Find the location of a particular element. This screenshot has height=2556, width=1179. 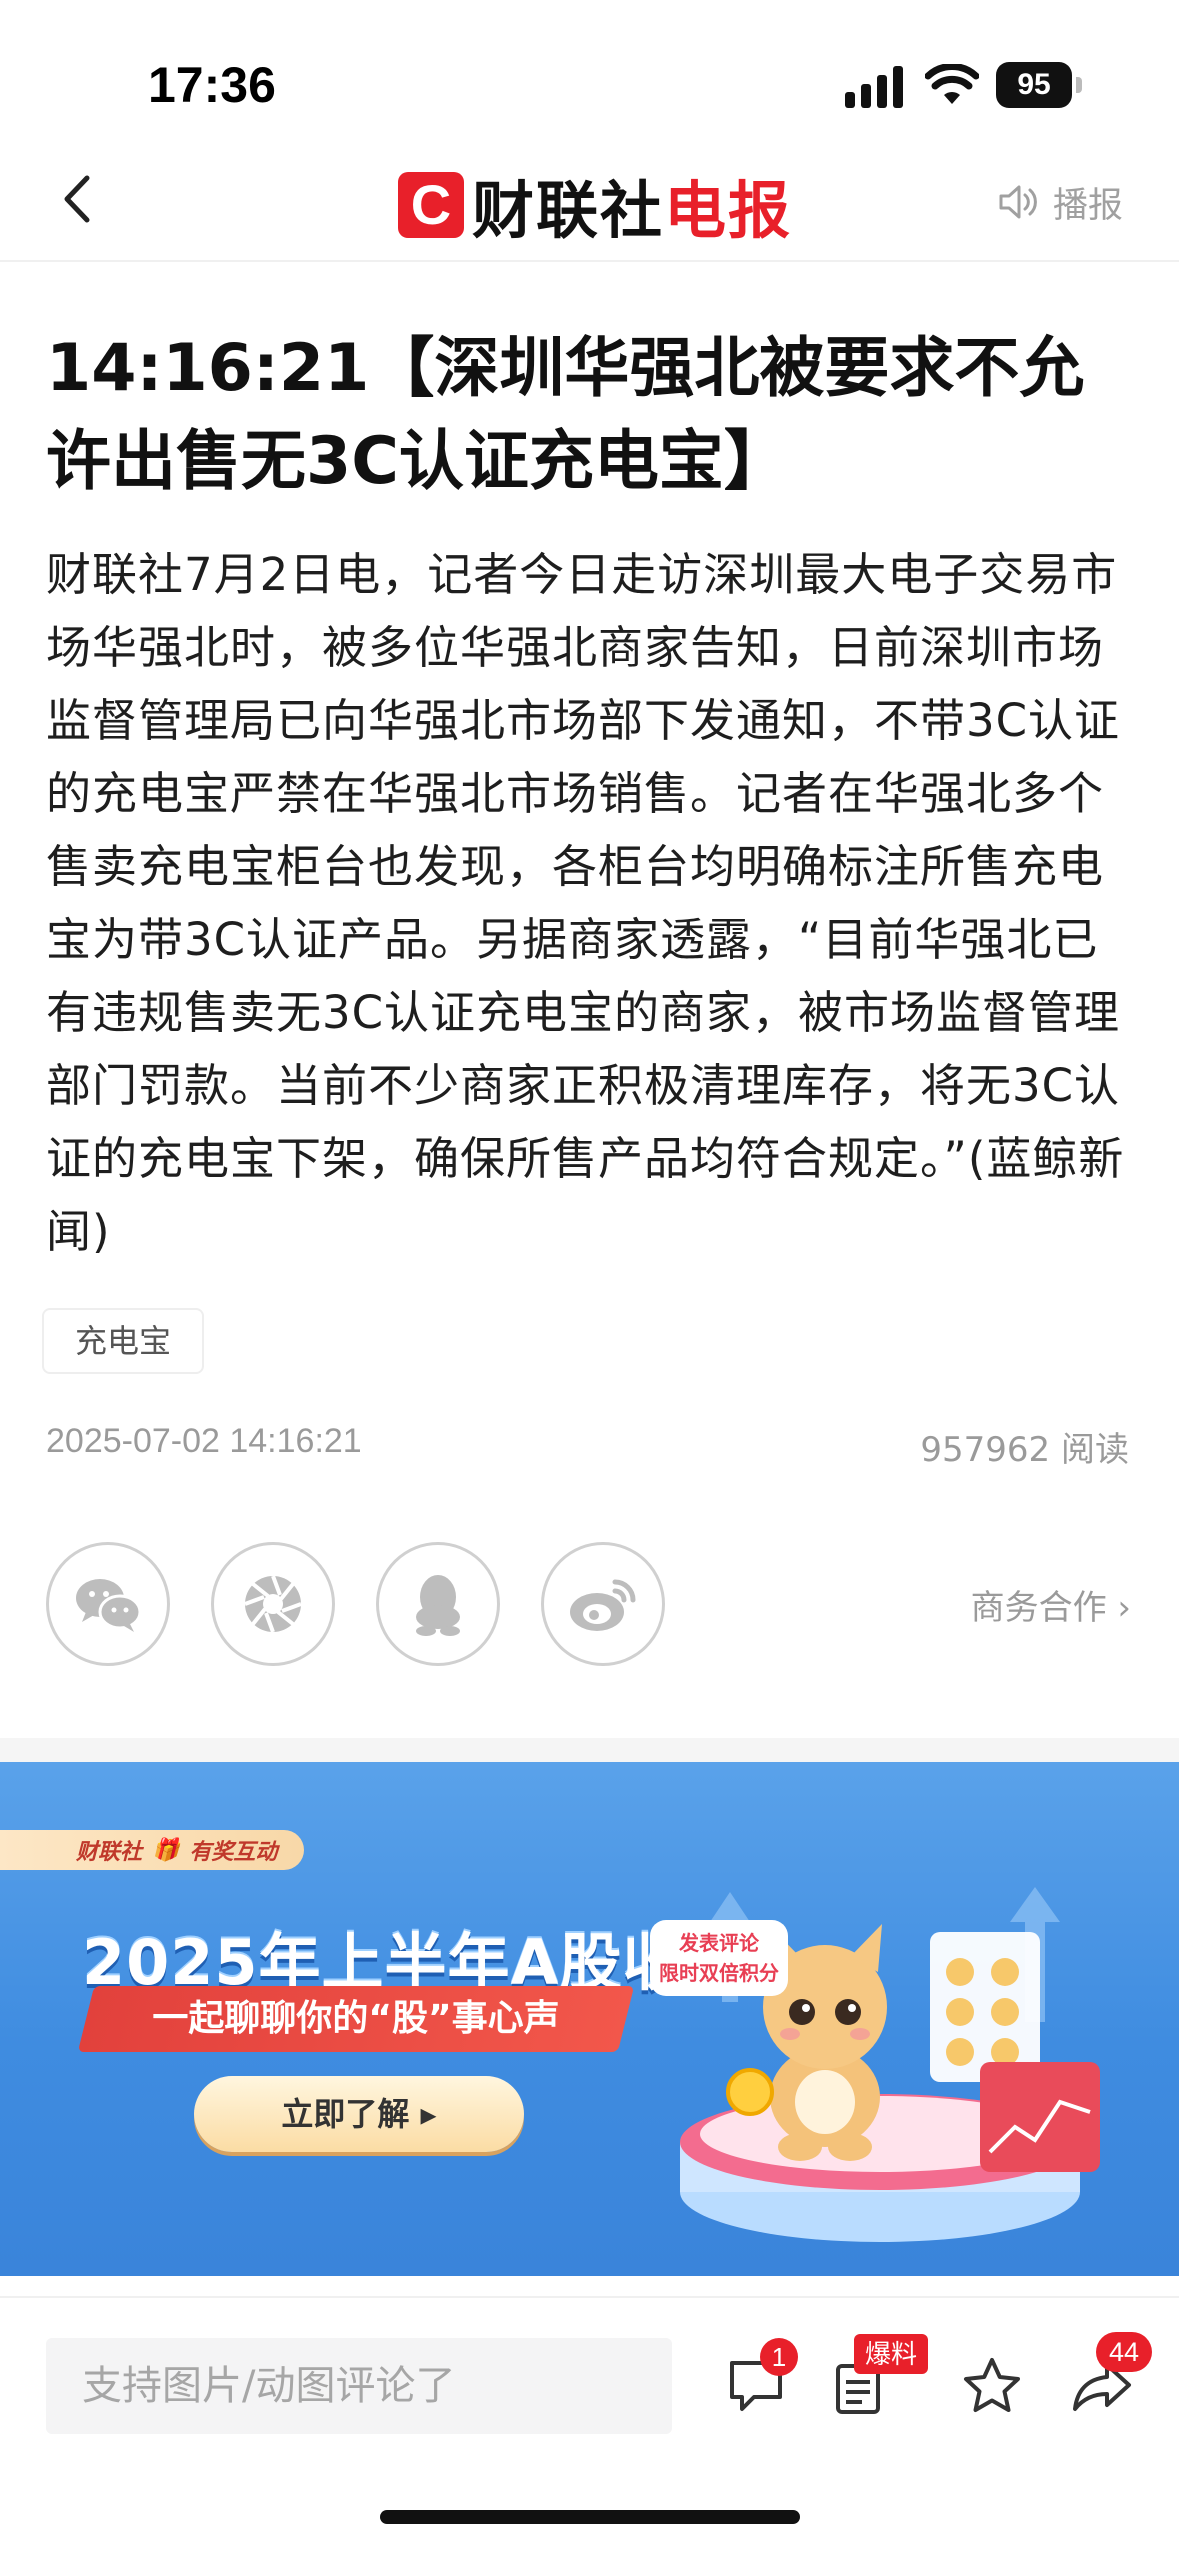

status-time: 17:36 is located at coordinates (212, 85).